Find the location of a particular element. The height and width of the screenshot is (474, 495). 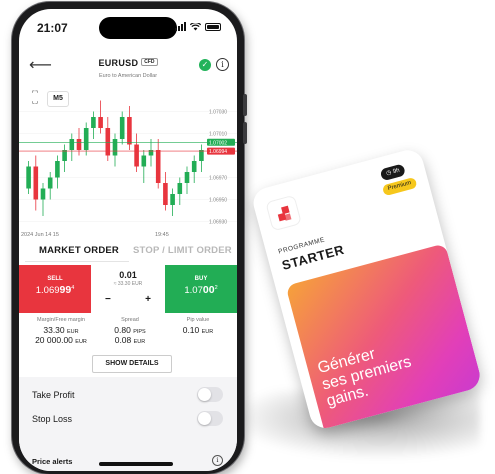

price-axis-label: 1.06970 is located at coordinates (218, 179).